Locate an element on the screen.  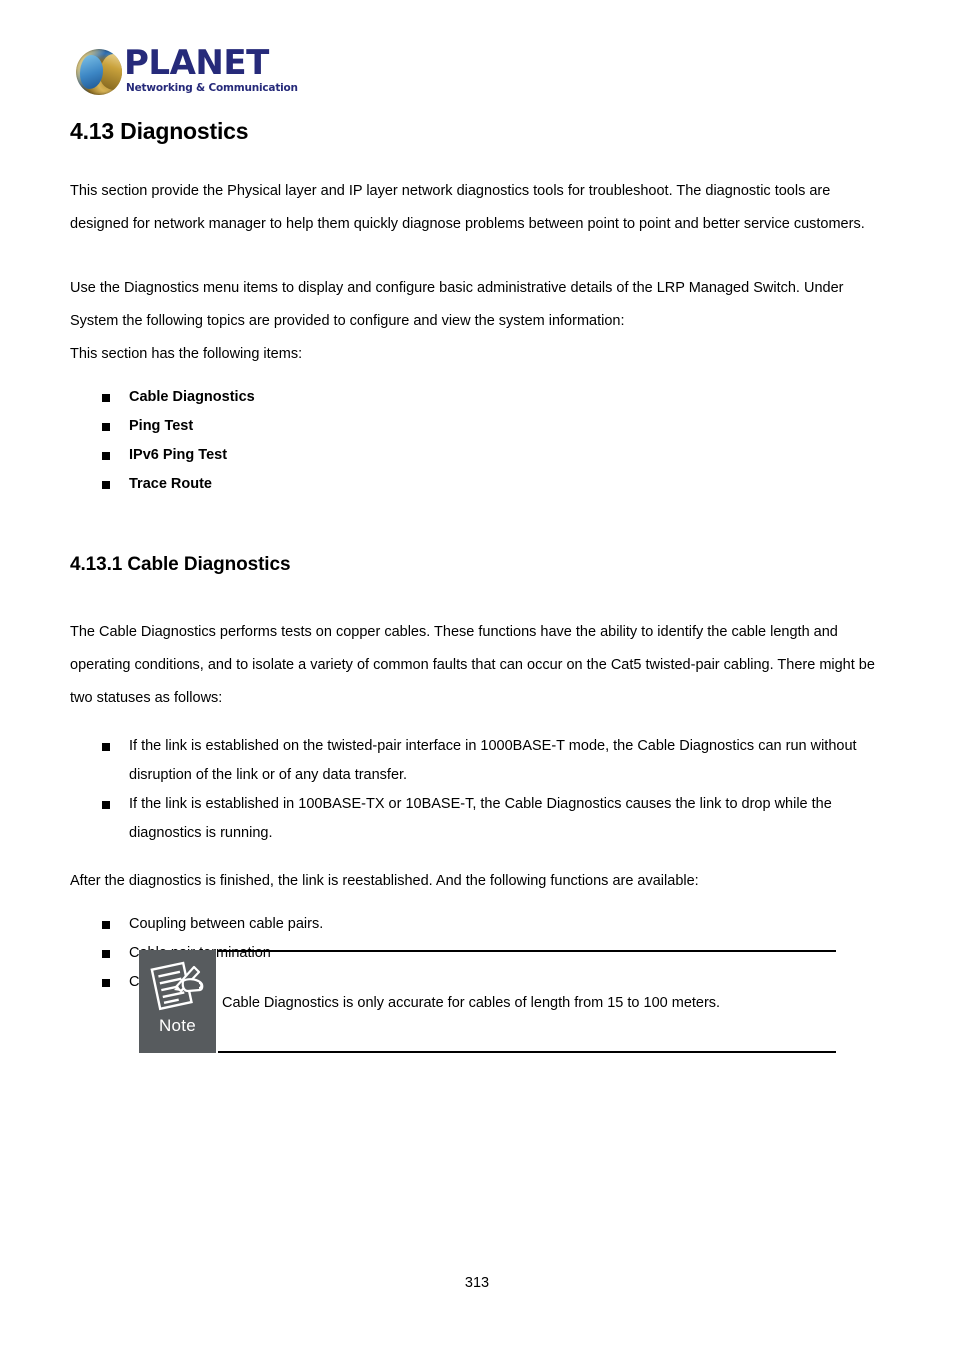
list-item: Coupling between cable pairs. is located at coordinates (476, 924).